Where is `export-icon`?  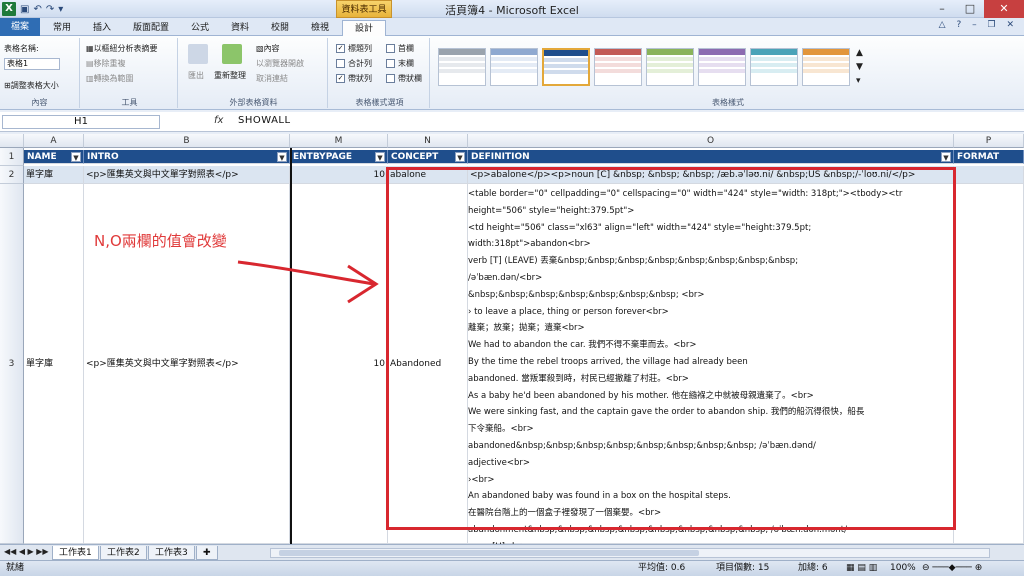 export-icon is located at coordinates (198, 54).